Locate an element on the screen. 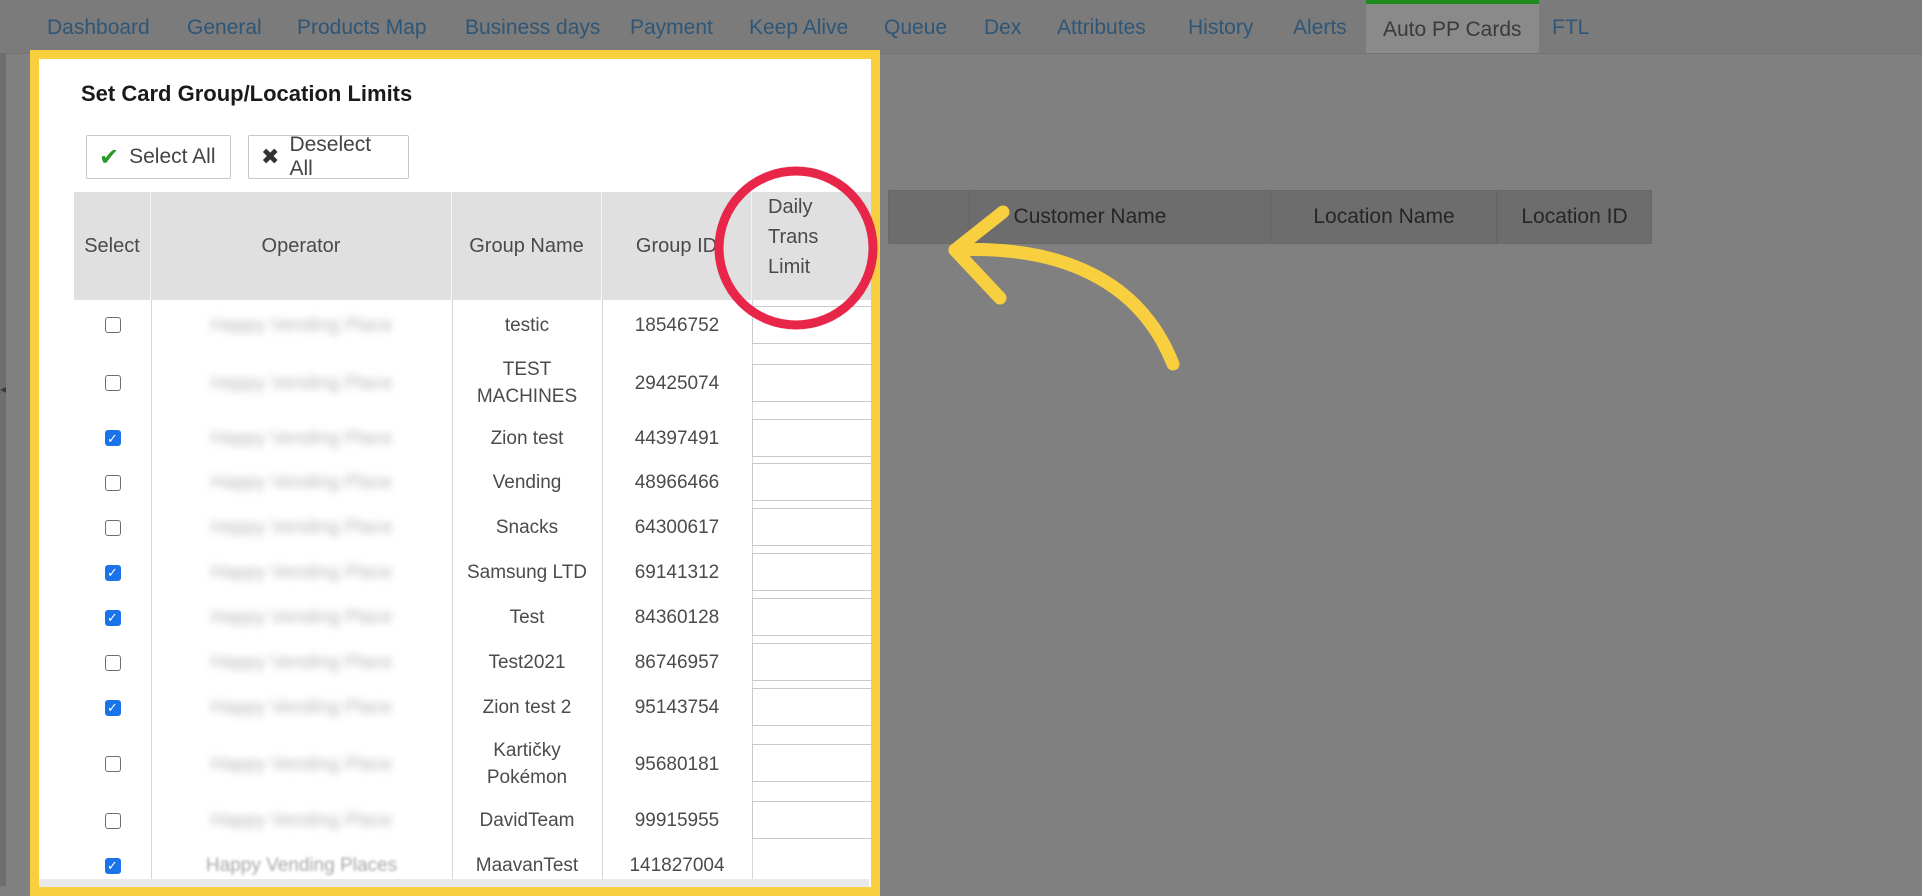  group-name-cell: Zion test 2 is located at coordinates (527, 707).